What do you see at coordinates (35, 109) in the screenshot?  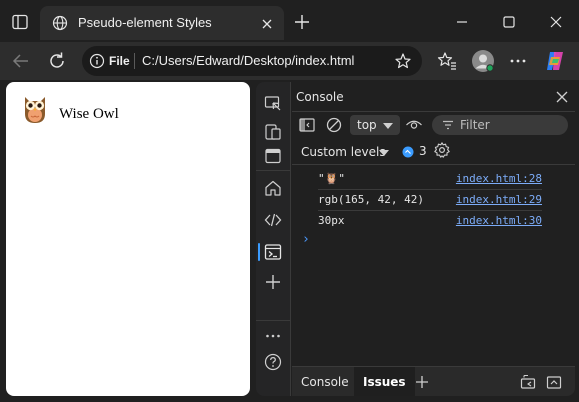 I see `owl-icon` at bounding box center [35, 109].